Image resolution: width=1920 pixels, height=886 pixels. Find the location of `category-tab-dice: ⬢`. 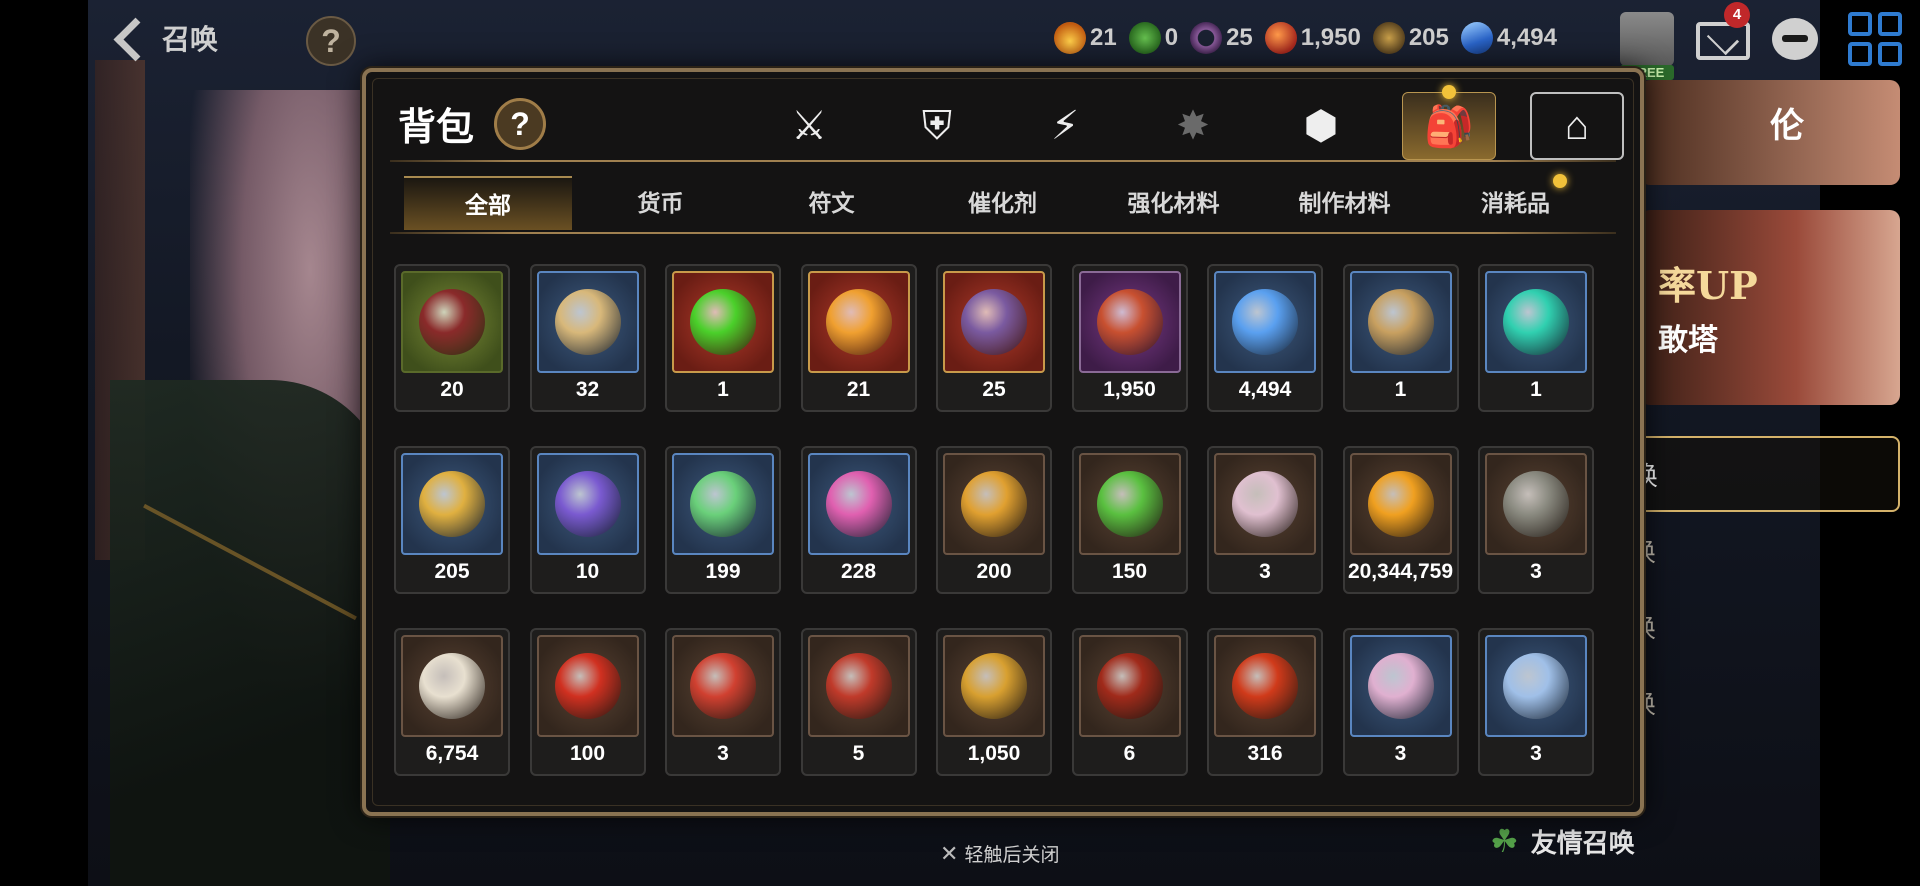

category-tab-dice: ⬢ is located at coordinates (1321, 126).